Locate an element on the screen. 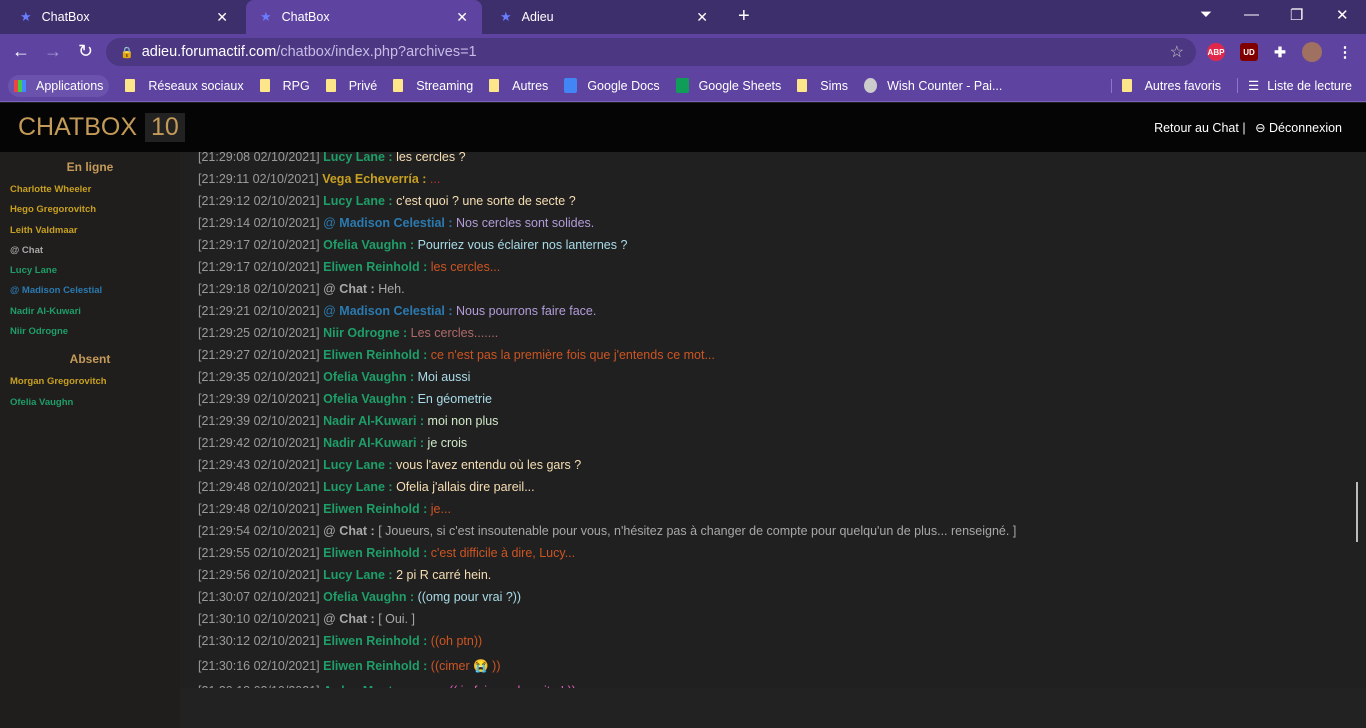 This screenshot has height=728, width=1366. user-item: Leith Valdmaar is located at coordinates (90, 235).